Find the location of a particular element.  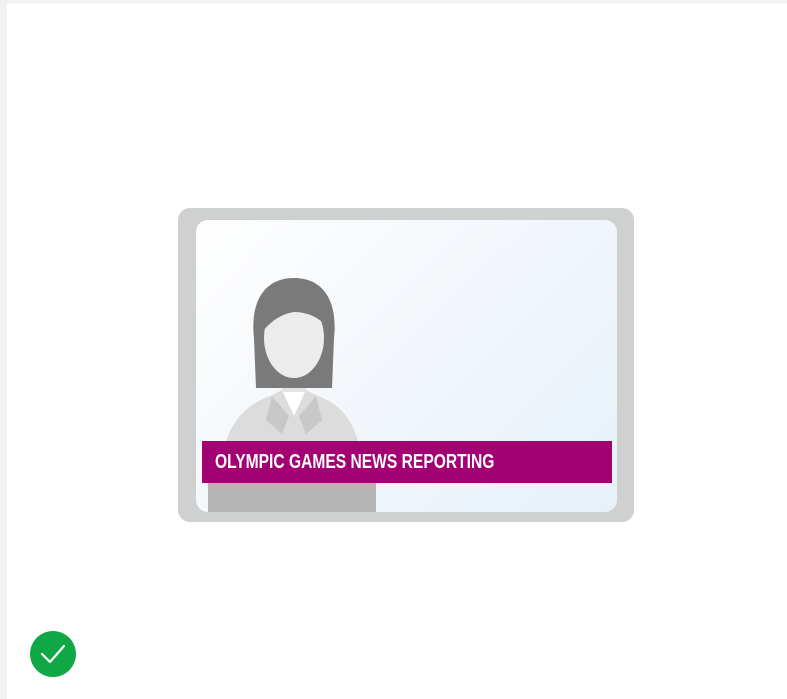

checkmark-icon is located at coordinates (53, 654).